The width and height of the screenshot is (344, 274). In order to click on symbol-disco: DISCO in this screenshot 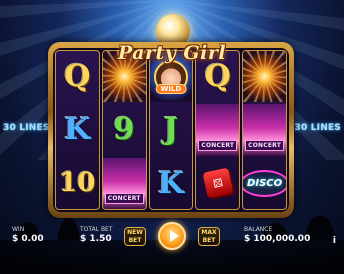, I will do `click(264, 183)`.